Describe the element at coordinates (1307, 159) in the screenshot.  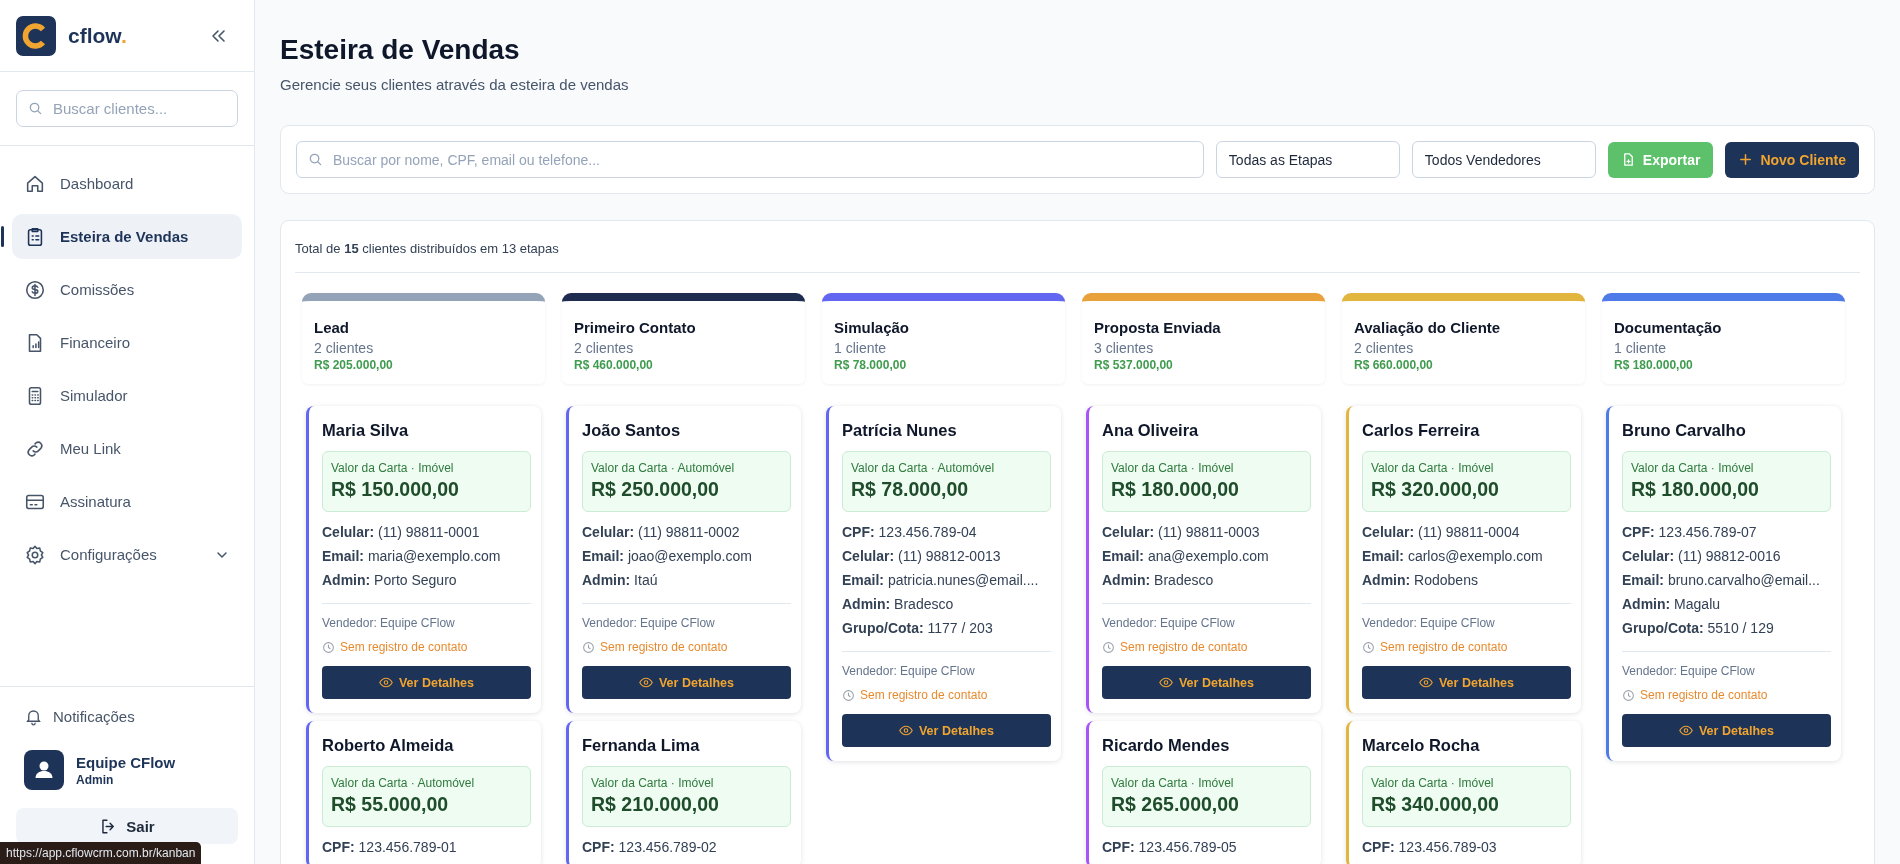
I see `filter-dropdown: Todas as Etapas` at that location.